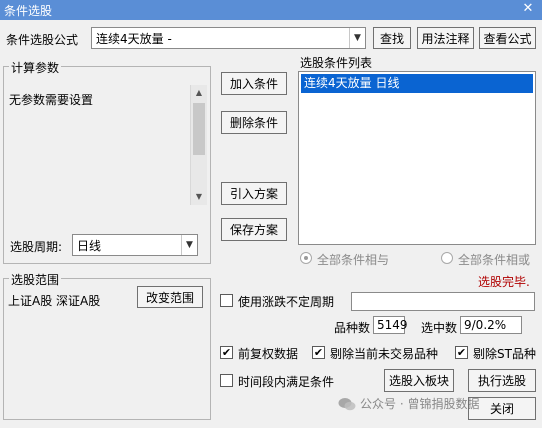 The width and height of the screenshot is (542, 428). What do you see at coordinates (35, 67) in the screenshot?
I see `params-group-label: 计算参数` at bounding box center [35, 67].